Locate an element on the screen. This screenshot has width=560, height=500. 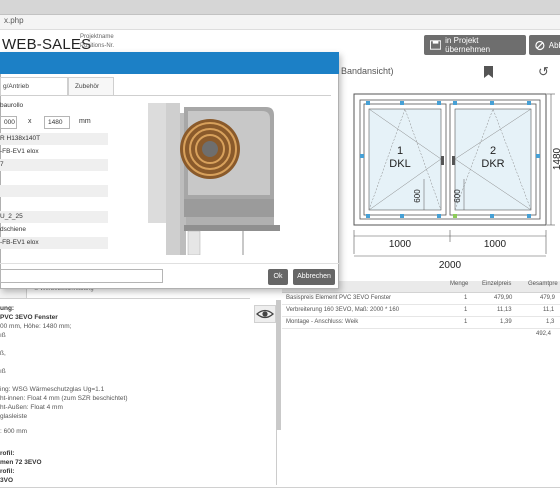
info-line: glasleiste is located at coordinates (14, 416).